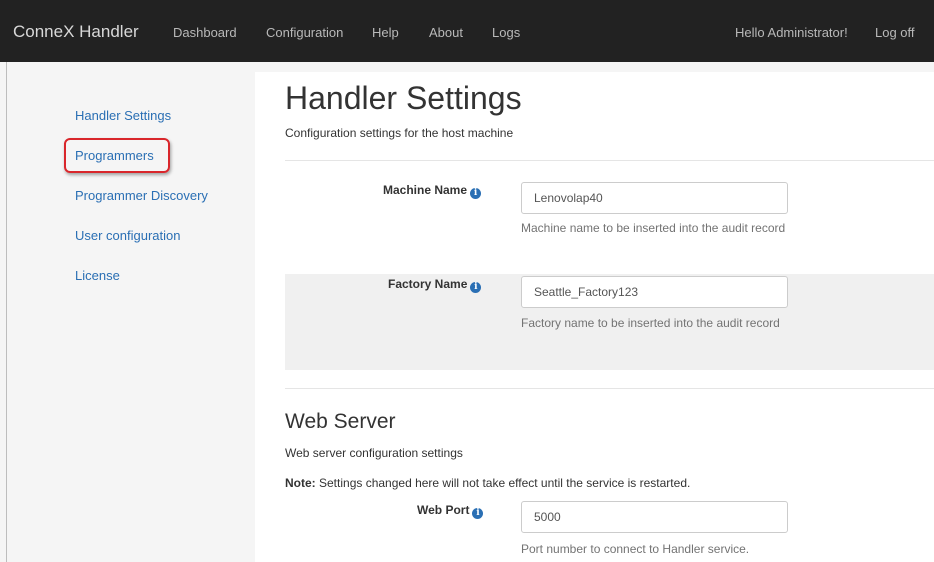 The height and width of the screenshot is (562, 934). What do you see at coordinates (654, 198) in the screenshot?
I see `machine-name-input` at bounding box center [654, 198].